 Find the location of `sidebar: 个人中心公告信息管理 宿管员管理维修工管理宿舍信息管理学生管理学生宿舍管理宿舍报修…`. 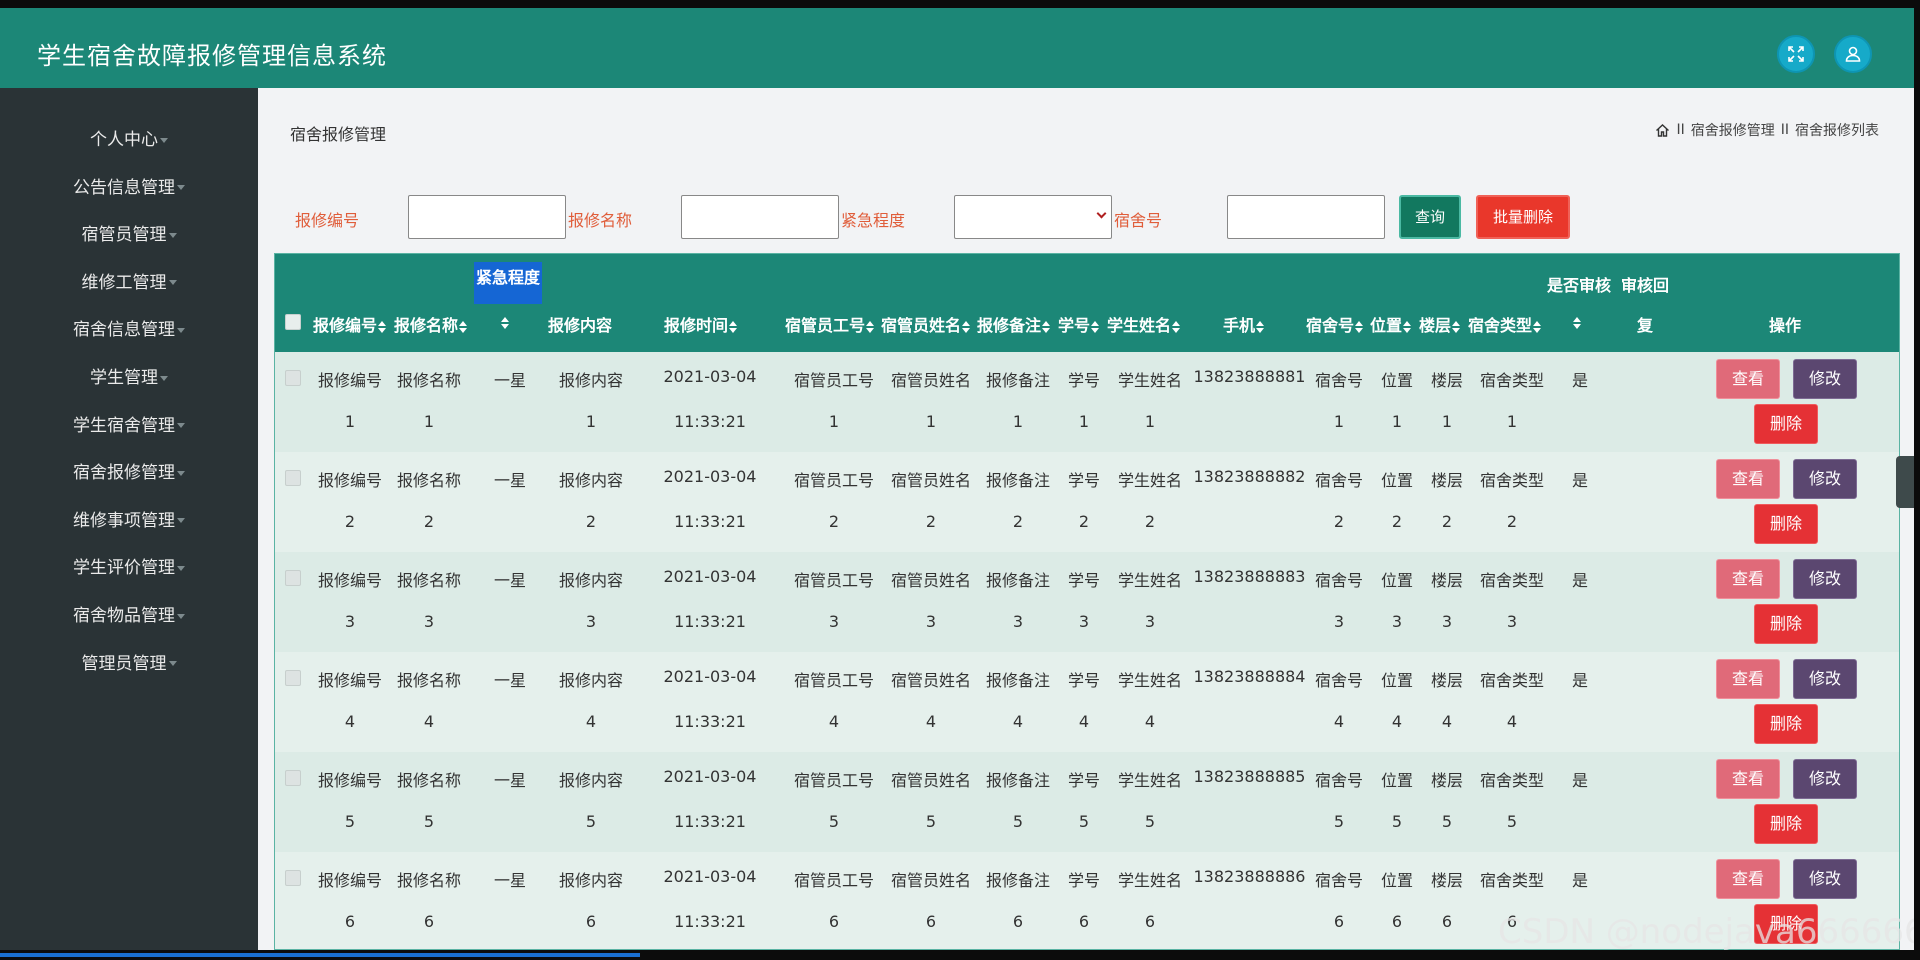

sidebar: 个人中心公告信息管理 宿管员管理维修工管理宿舍信息管理学生管理学生宿舍管理宿舍报修… is located at coordinates (129, 519).